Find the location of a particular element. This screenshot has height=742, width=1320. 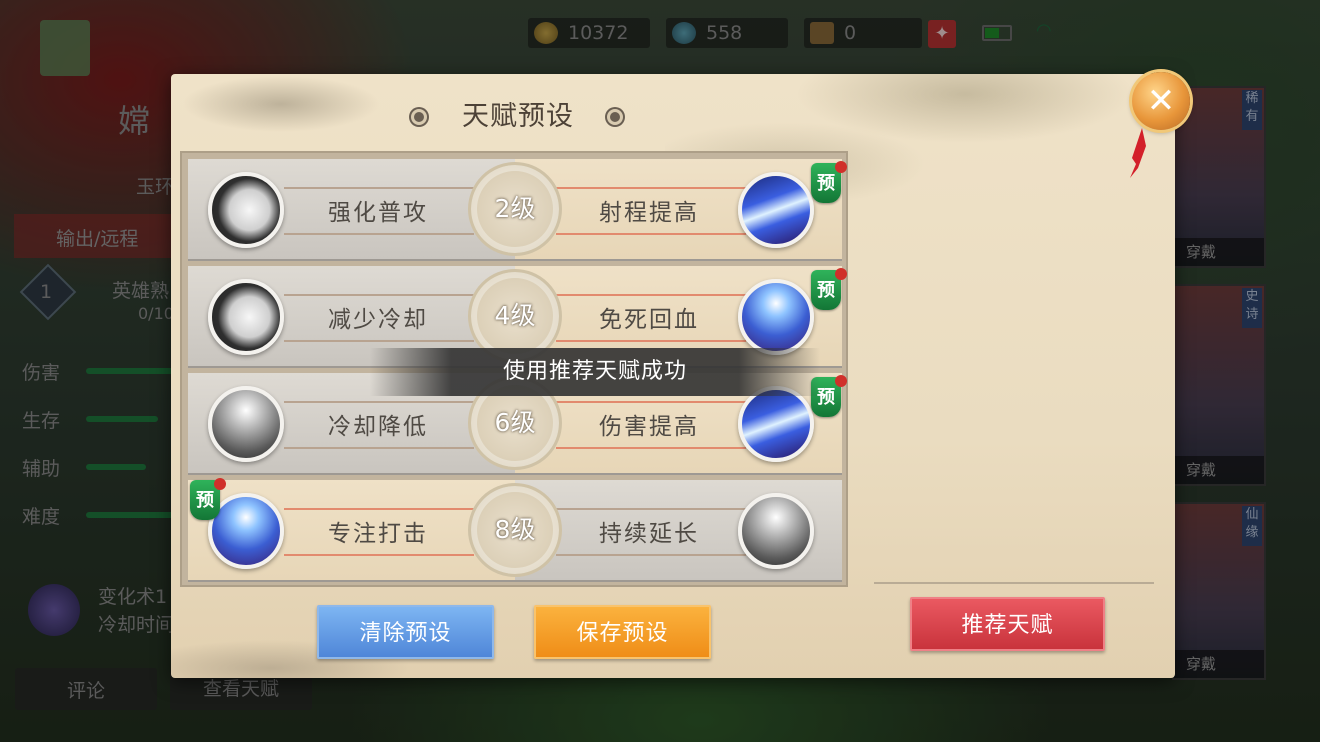

dialog-title-wrap: 天赋预设 is located at coordinates (518, 113).